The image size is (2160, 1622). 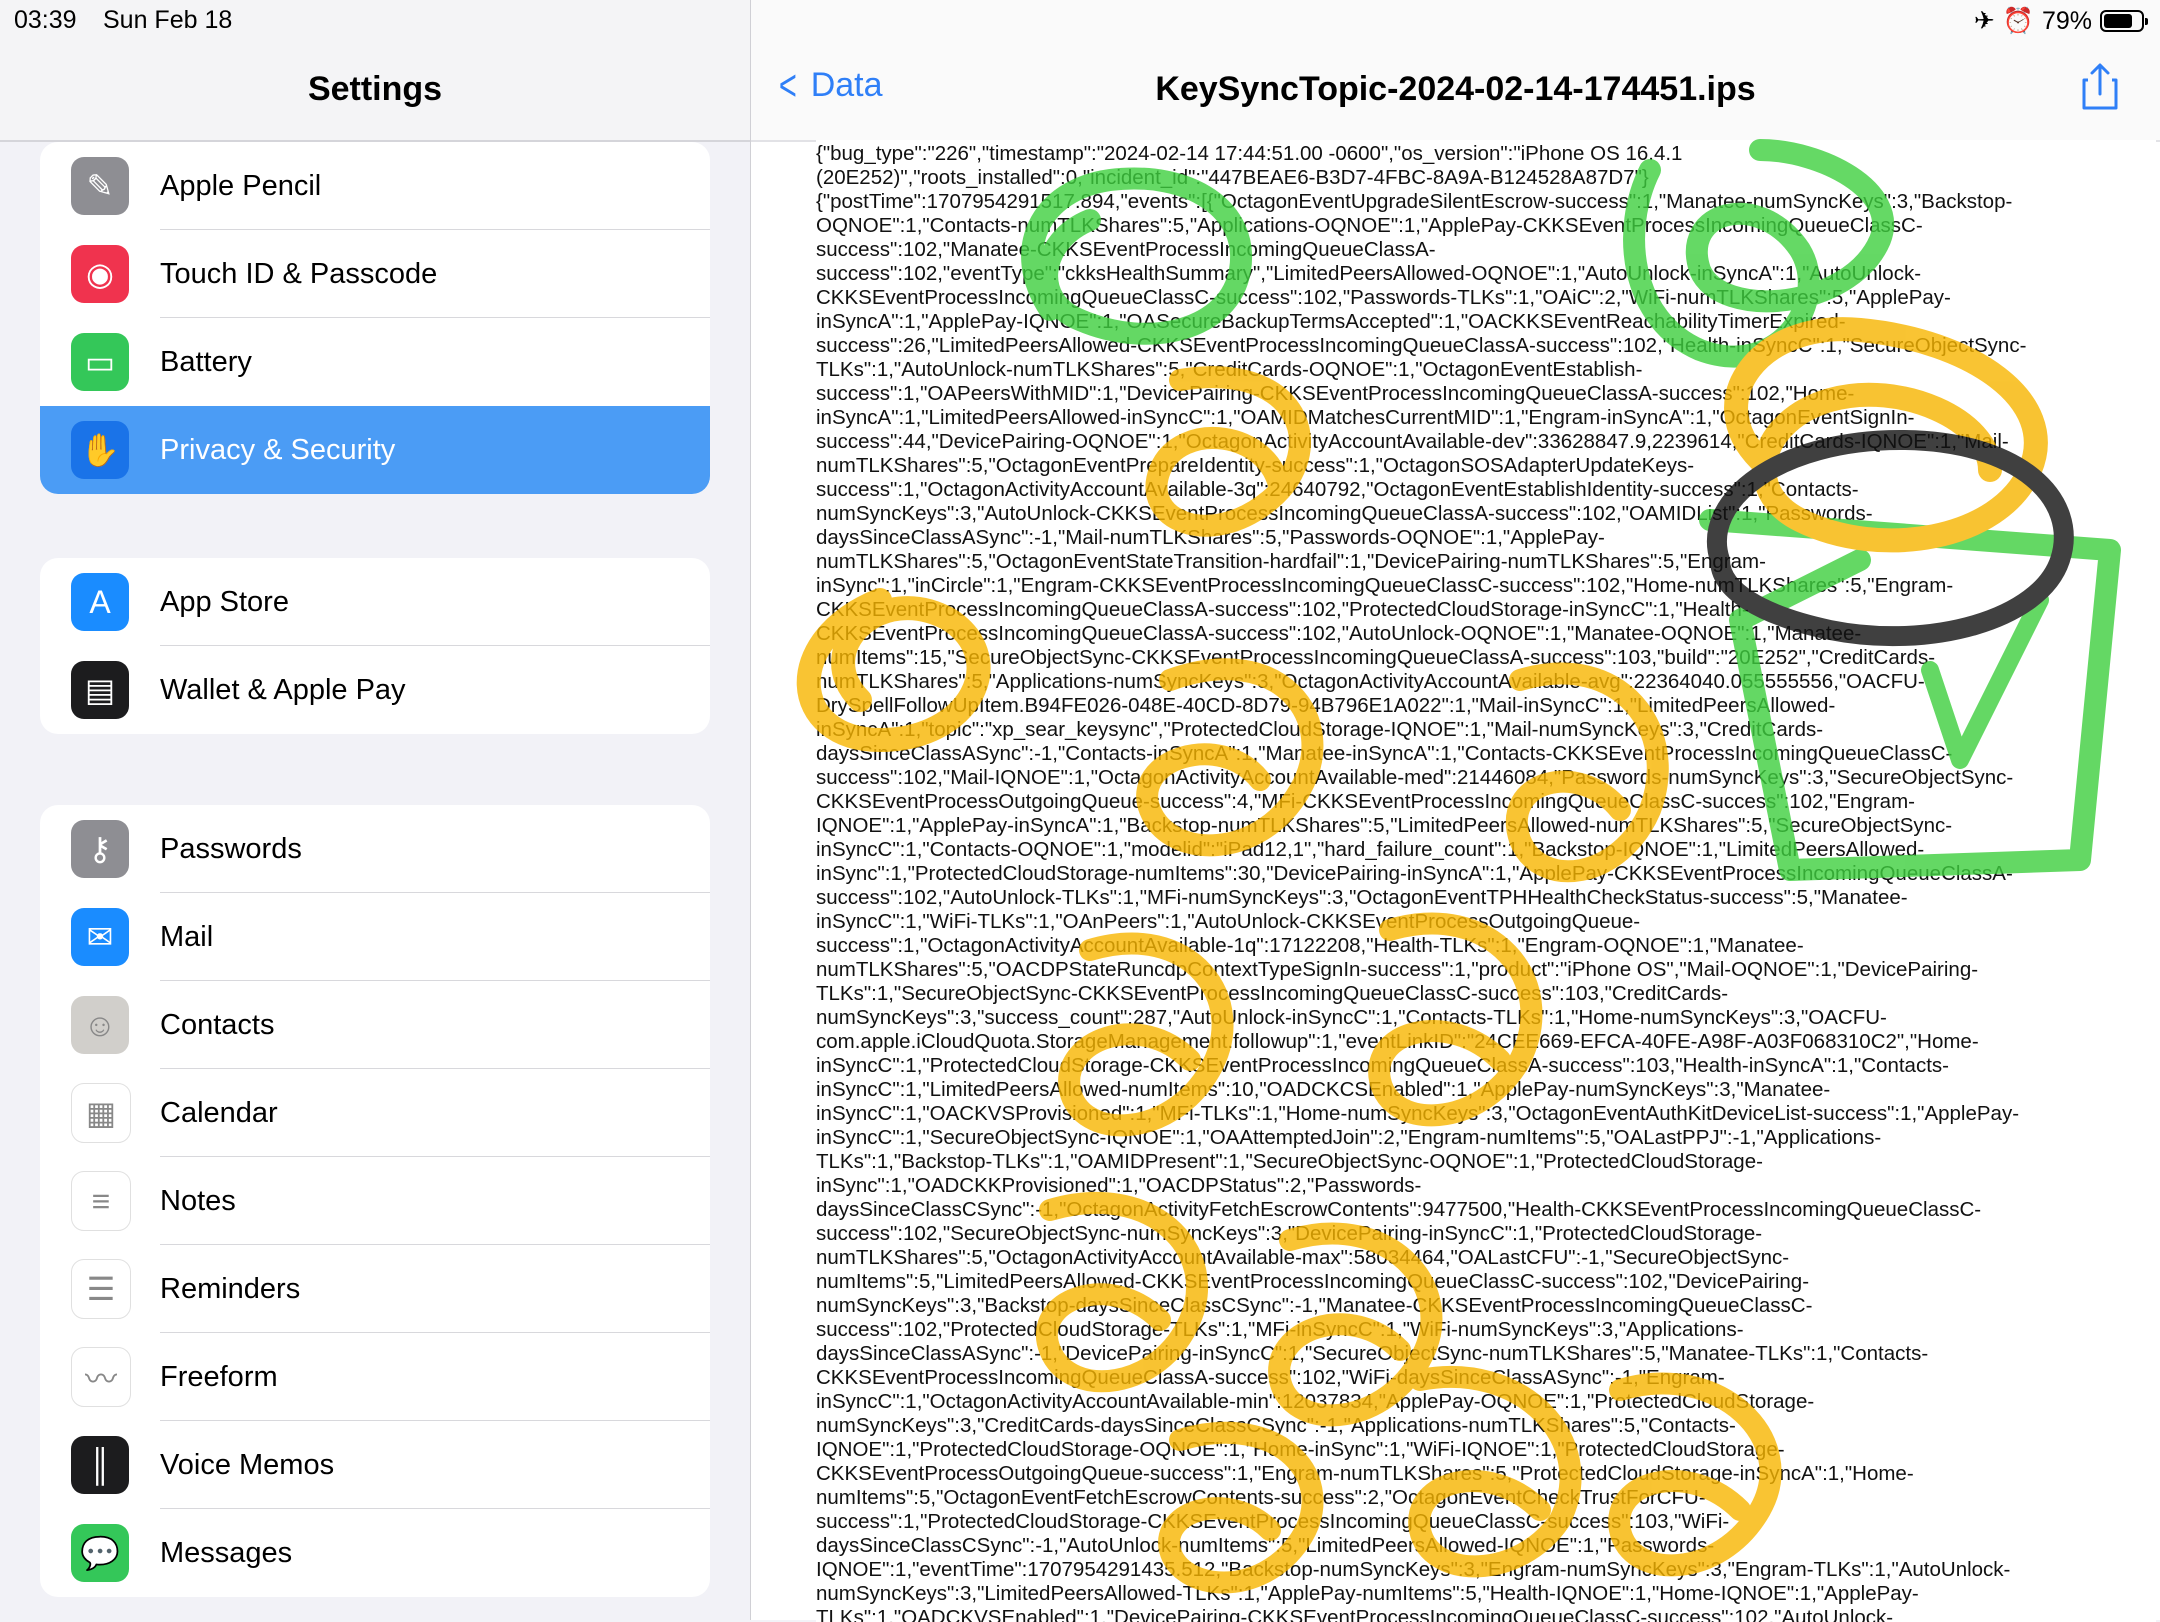 I want to click on key-icon: ⚷, so click(x=100, y=849).